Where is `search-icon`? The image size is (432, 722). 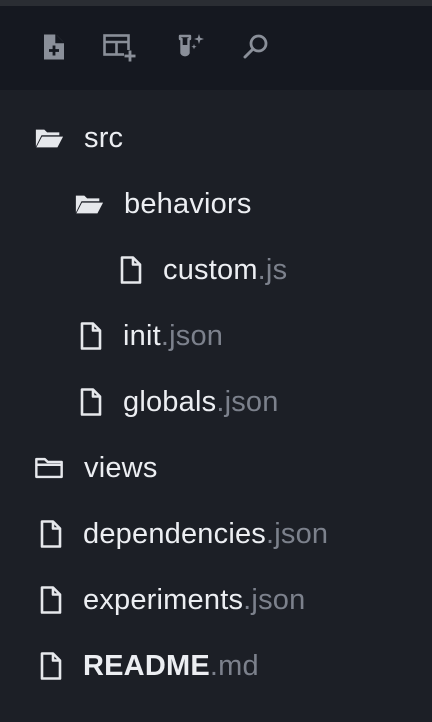 search-icon is located at coordinates (256, 47).